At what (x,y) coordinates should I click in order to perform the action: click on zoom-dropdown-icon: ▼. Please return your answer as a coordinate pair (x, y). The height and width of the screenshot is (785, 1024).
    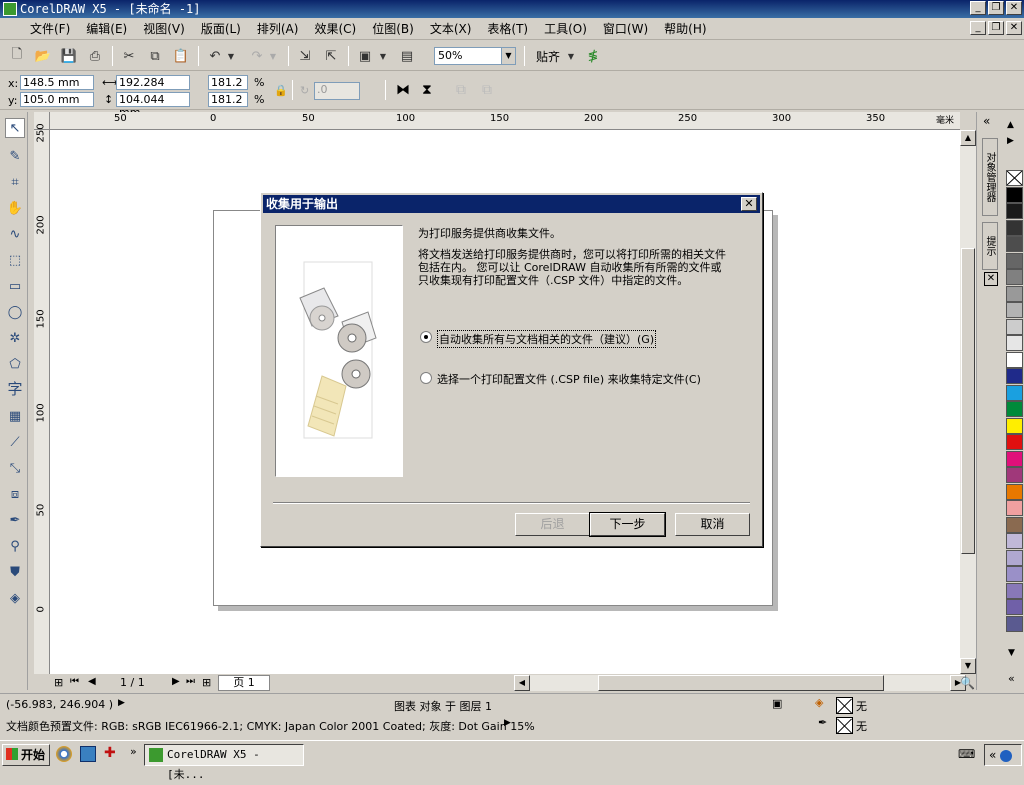
    Looking at the image, I should click on (508, 56).